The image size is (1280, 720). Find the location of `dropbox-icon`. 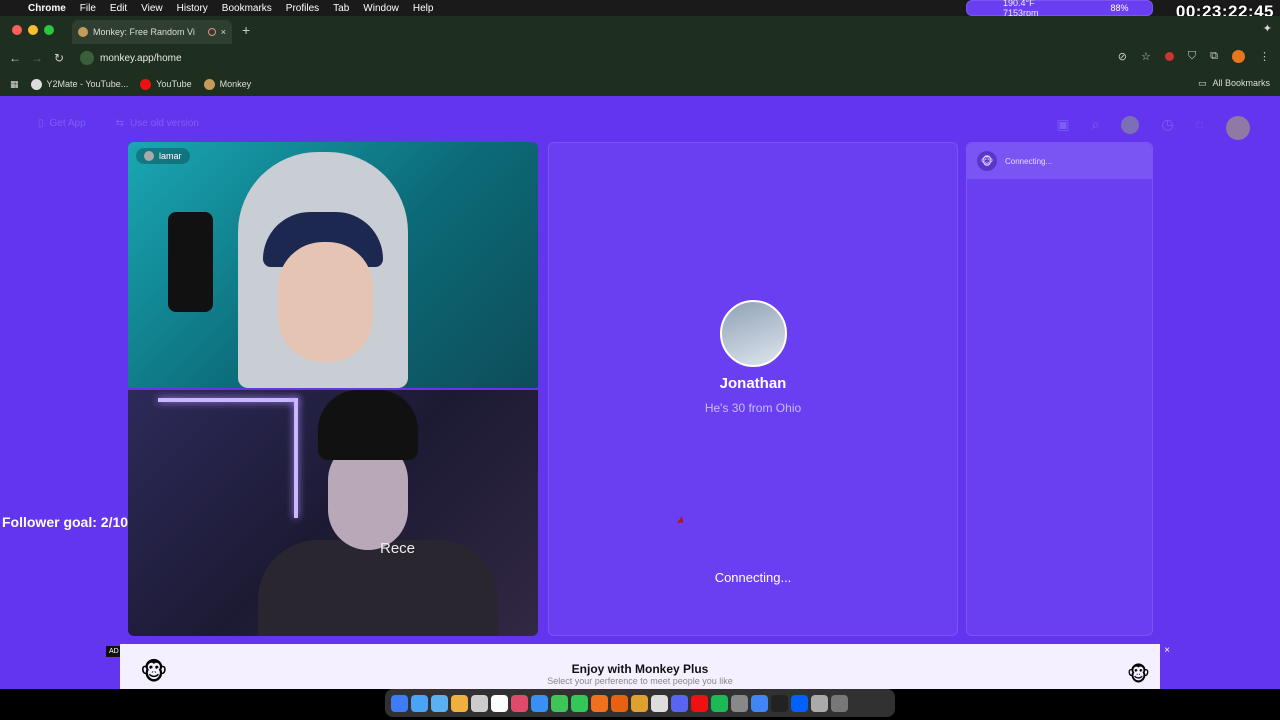

dropbox-icon is located at coordinates (799, 703).